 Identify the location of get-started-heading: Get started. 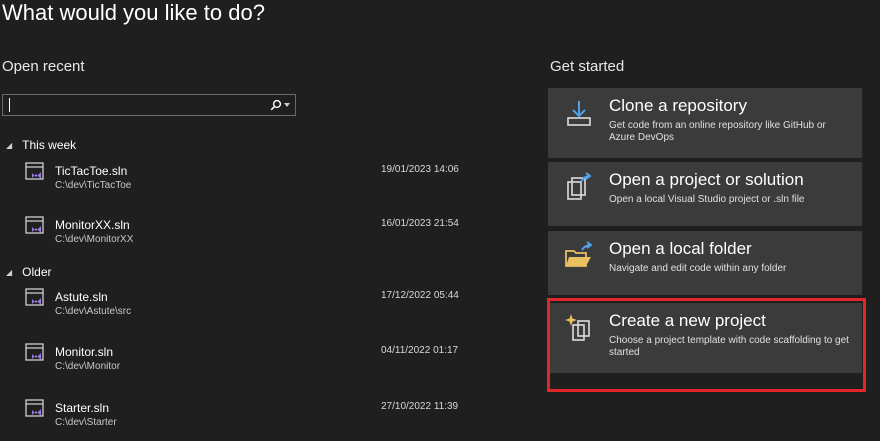
(587, 66).